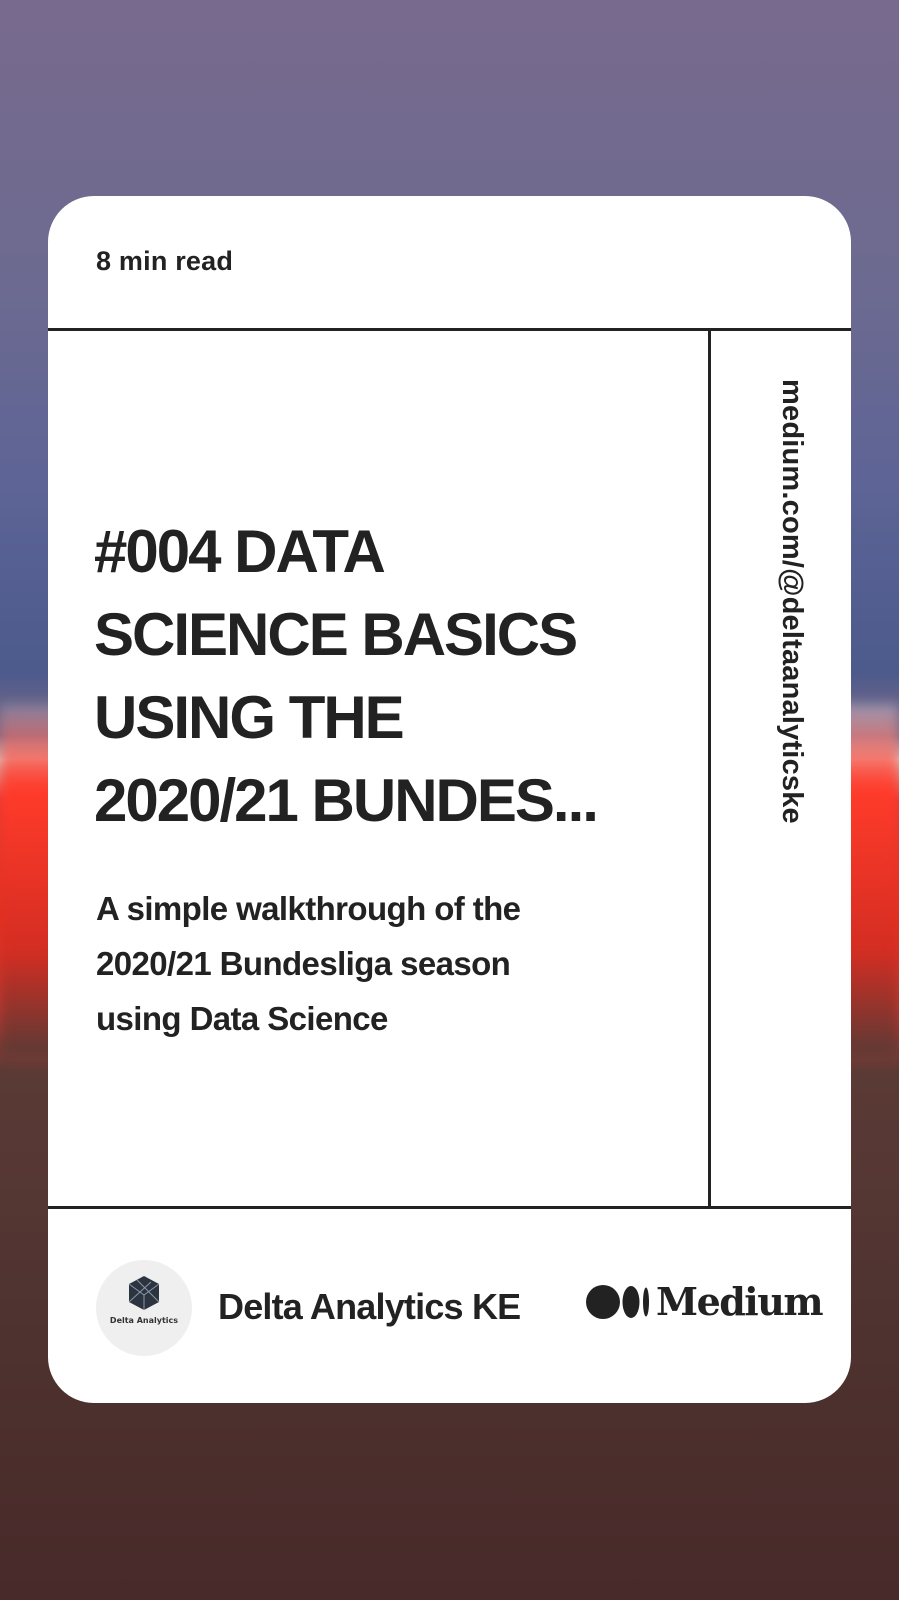  What do you see at coordinates (740, 1301) in the screenshot?
I see `medium-wordmark: Medium` at bounding box center [740, 1301].